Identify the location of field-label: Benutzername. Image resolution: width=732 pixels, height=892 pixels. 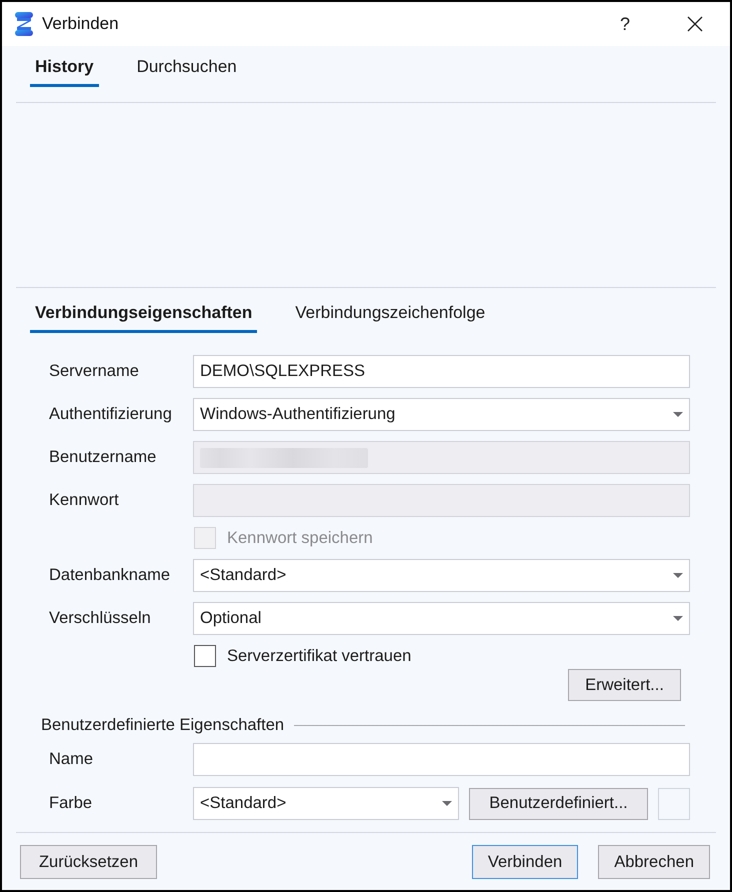
(103, 457).